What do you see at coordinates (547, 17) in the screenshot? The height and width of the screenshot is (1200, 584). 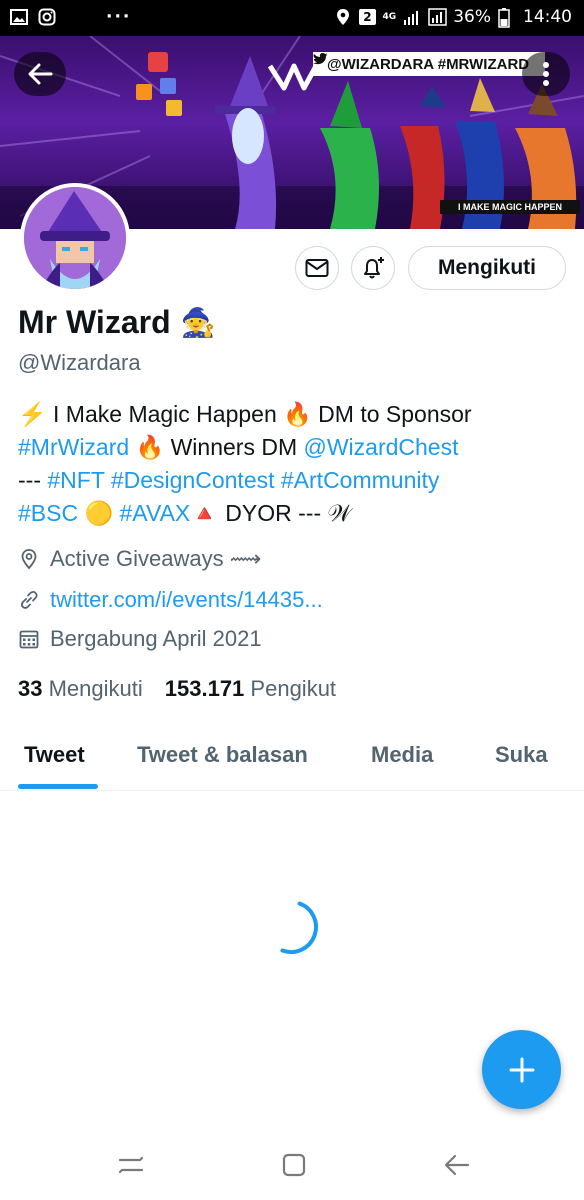 I see `clock: 14:40` at bounding box center [547, 17].